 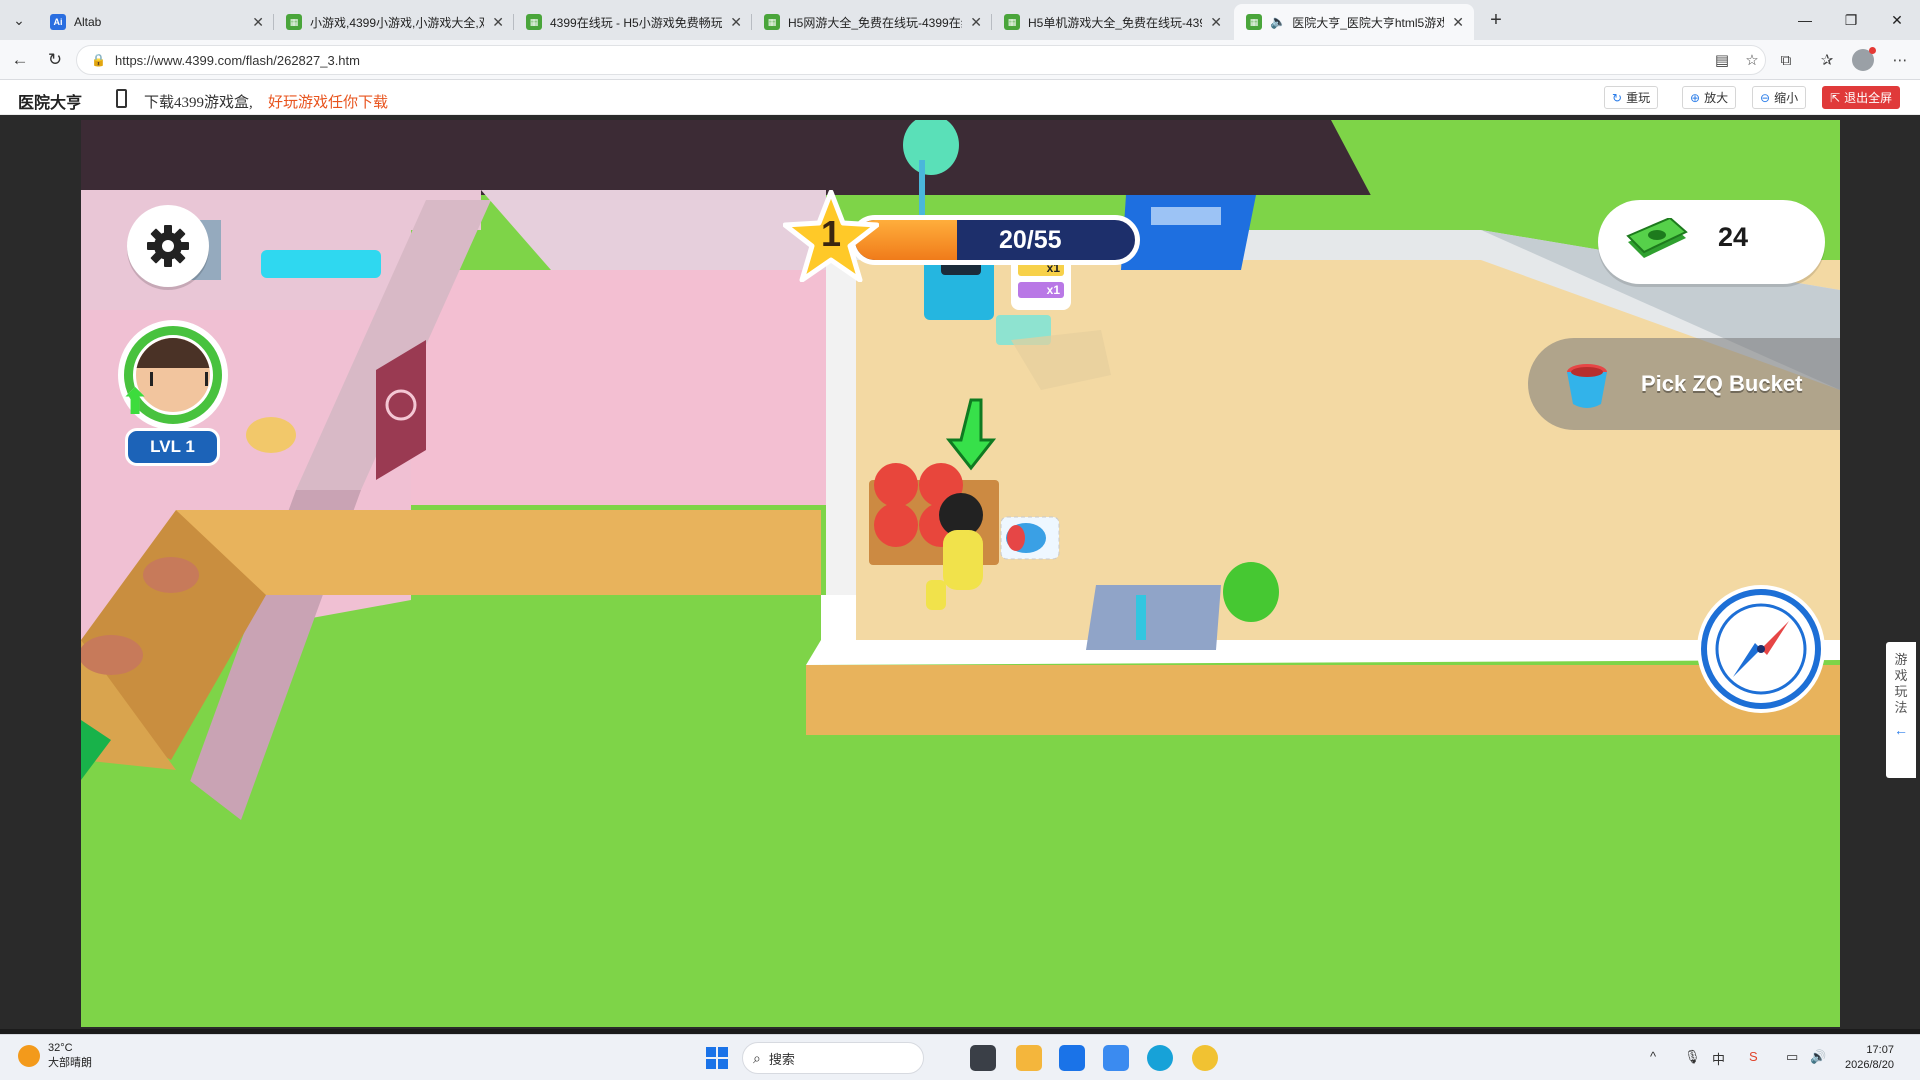 I want to click on tab-title: Altab, so click(x=88, y=22).